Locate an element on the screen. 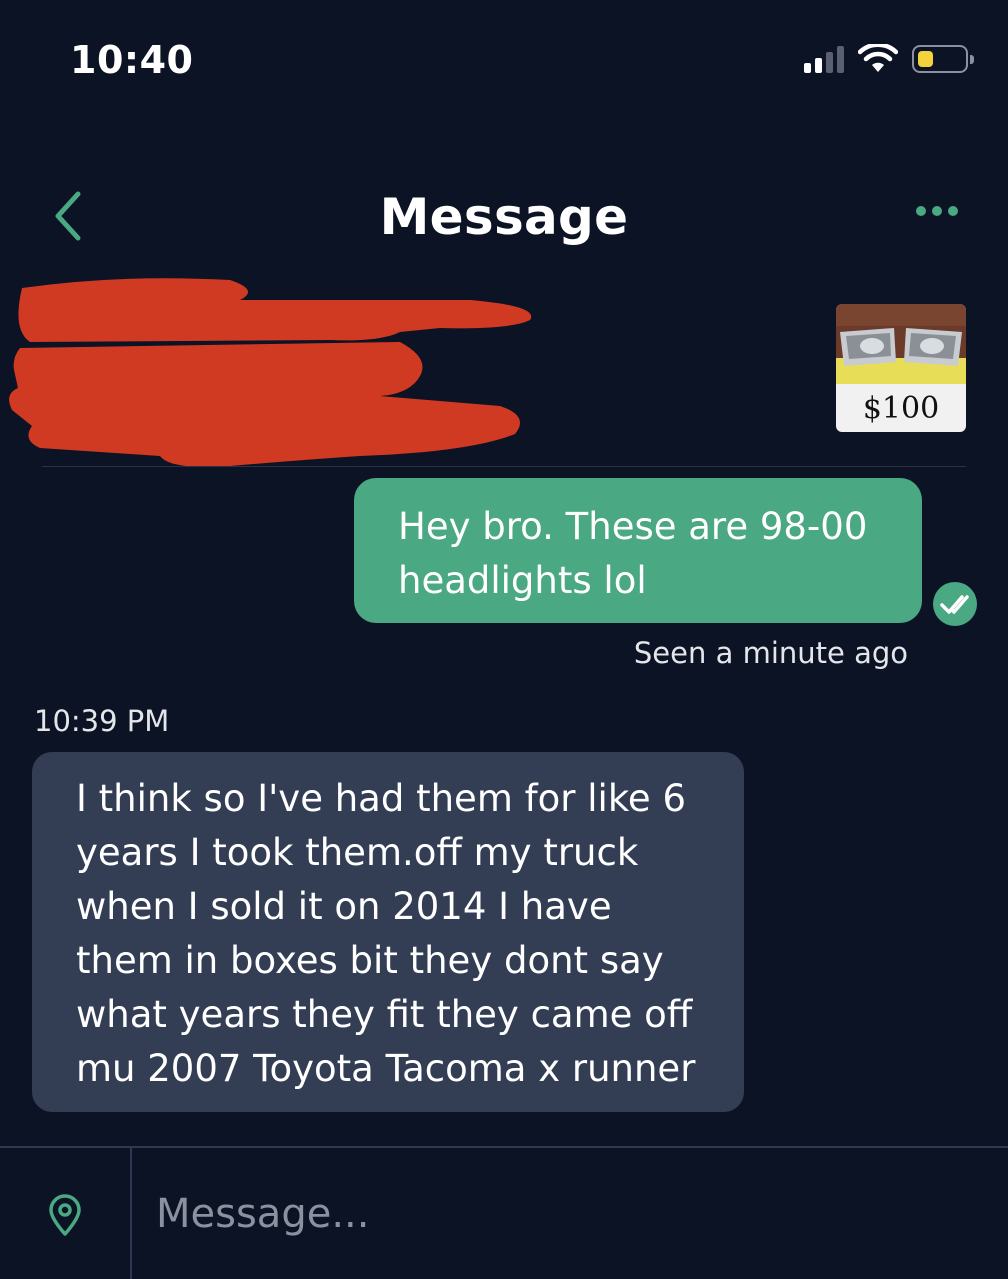  listing-price: $100 is located at coordinates (901, 408).